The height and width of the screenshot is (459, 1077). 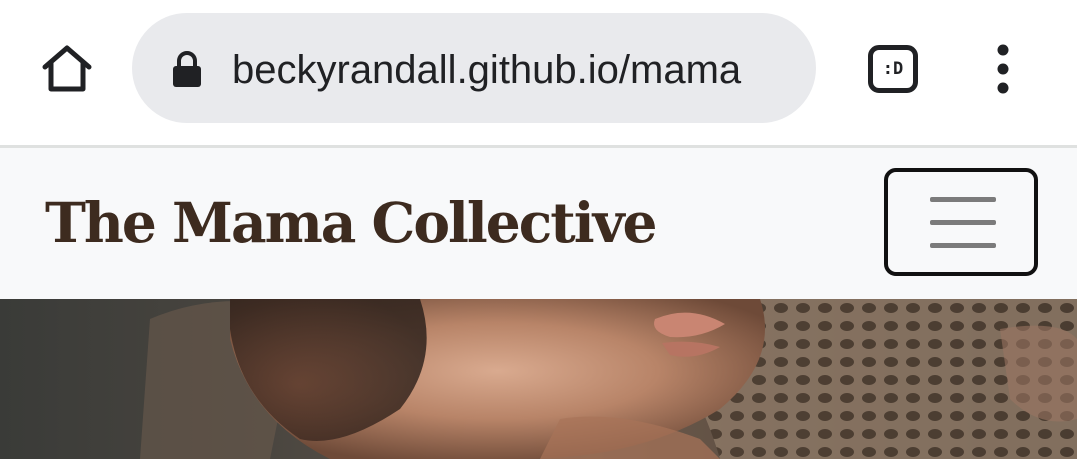 What do you see at coordinates (351, 223) in the screenshot?
I see `site-brand: The Mama Collective` at bounding box center [351, 223].